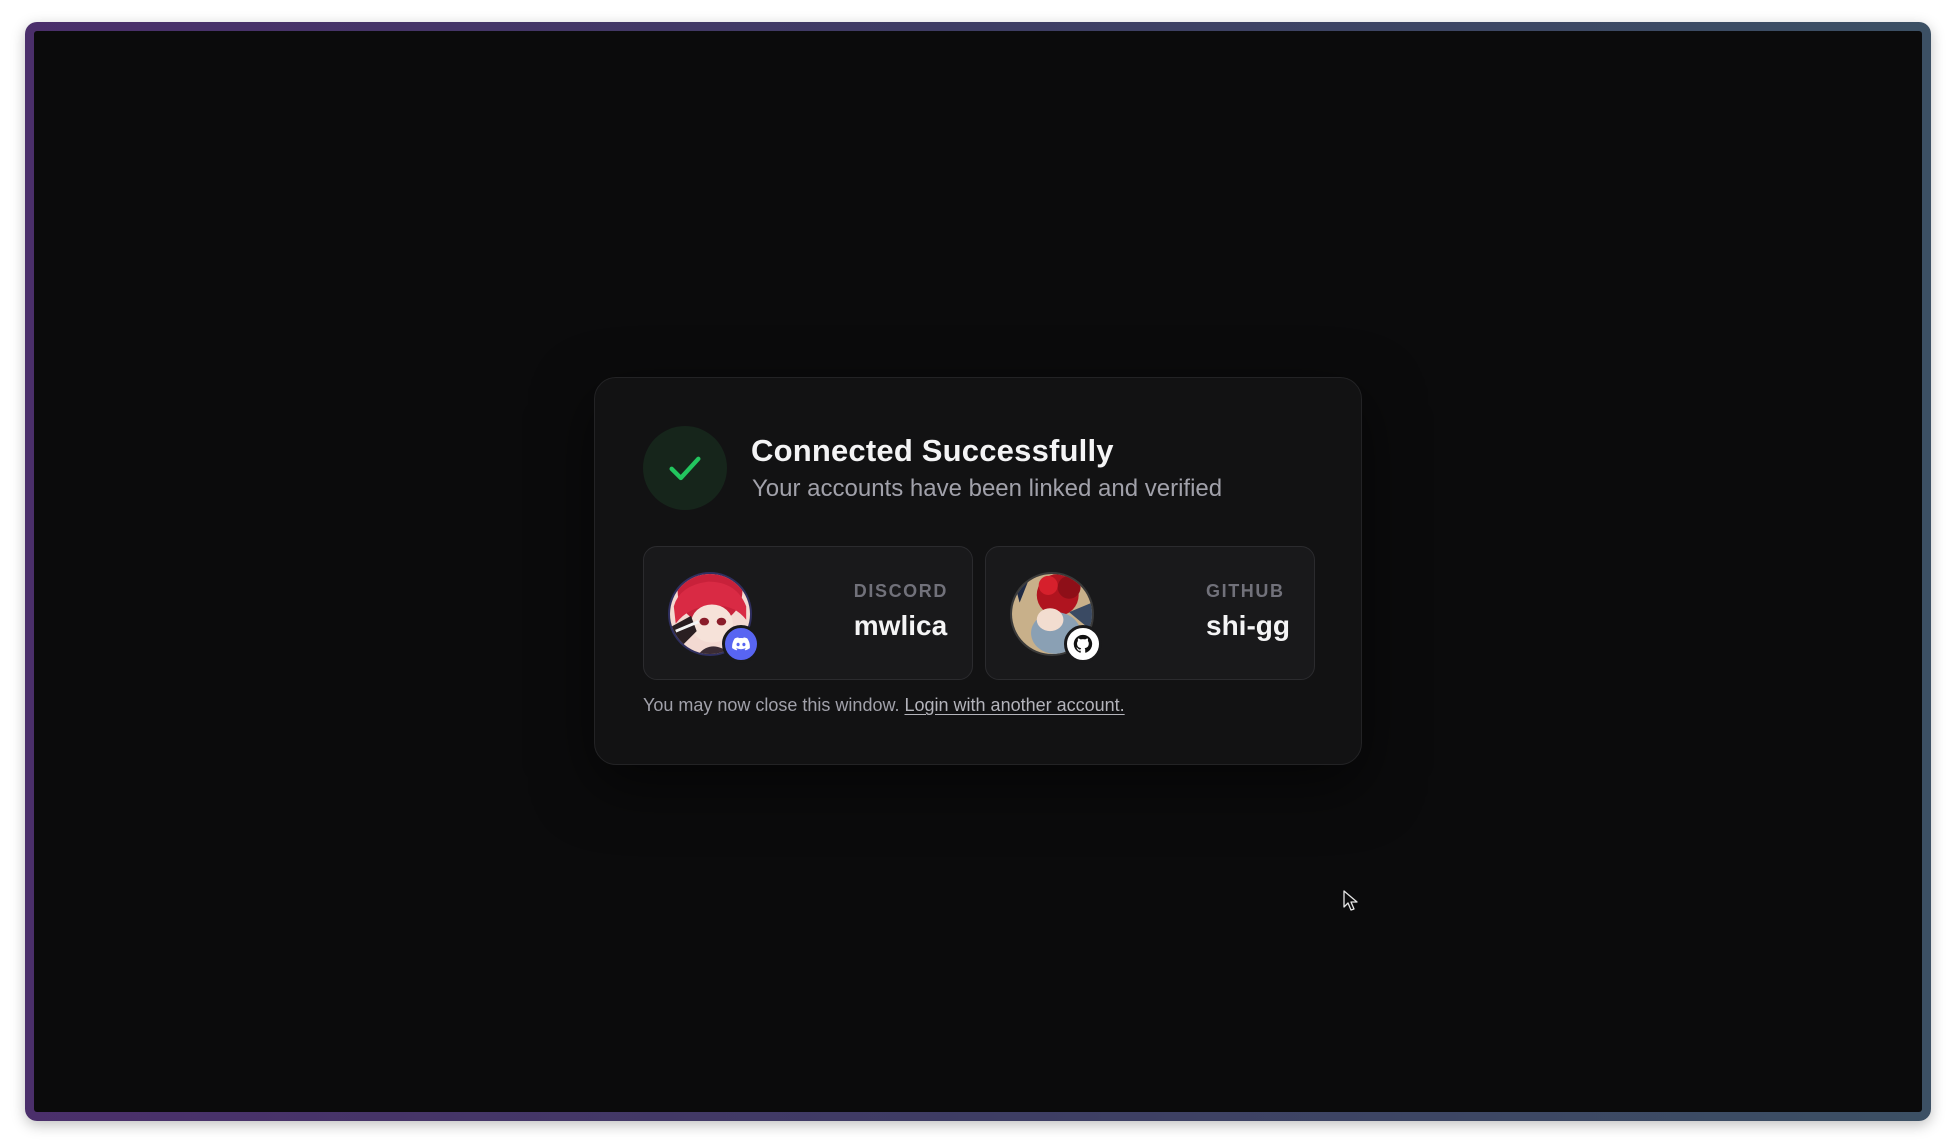 The width and height of the screenshot is (1956, 1148). Describe the element at coordinates (808, 613) in the screenshot. I see `discord-account-card: DISCORD mwlica` at that location.